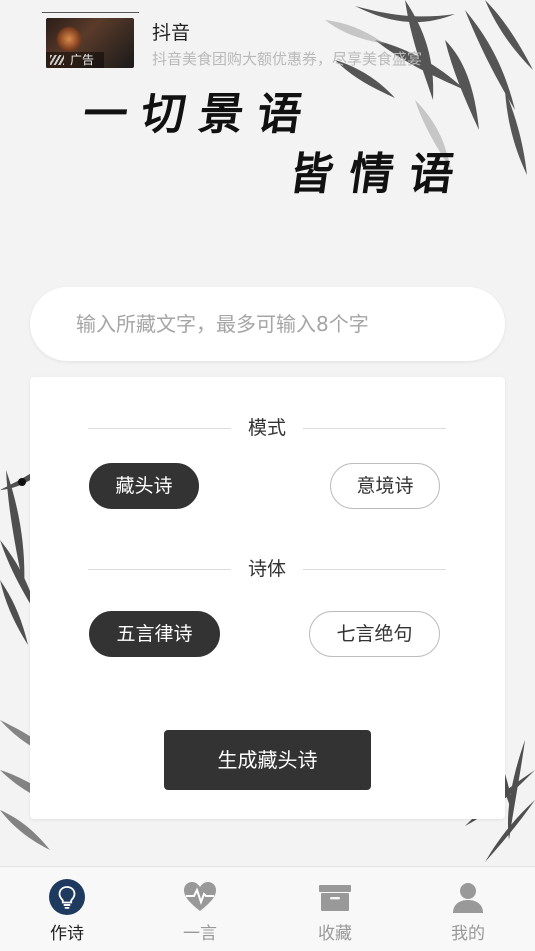 The height and width of the screenshot is (951, 535). Describe the element at coordinates (200, 896) in the screenshot. I see `heartbeat-icon` at that location.